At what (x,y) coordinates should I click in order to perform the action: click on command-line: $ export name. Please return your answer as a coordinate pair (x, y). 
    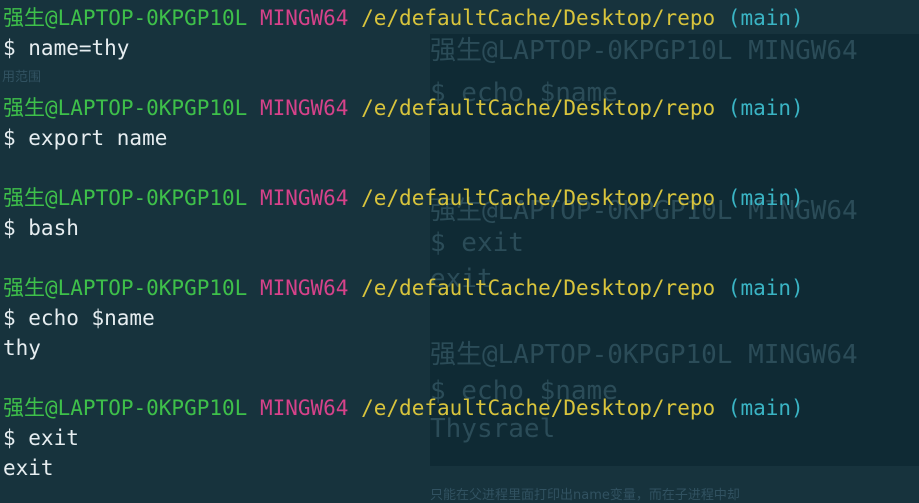
    Looking at the image, I should click on (85, 138).